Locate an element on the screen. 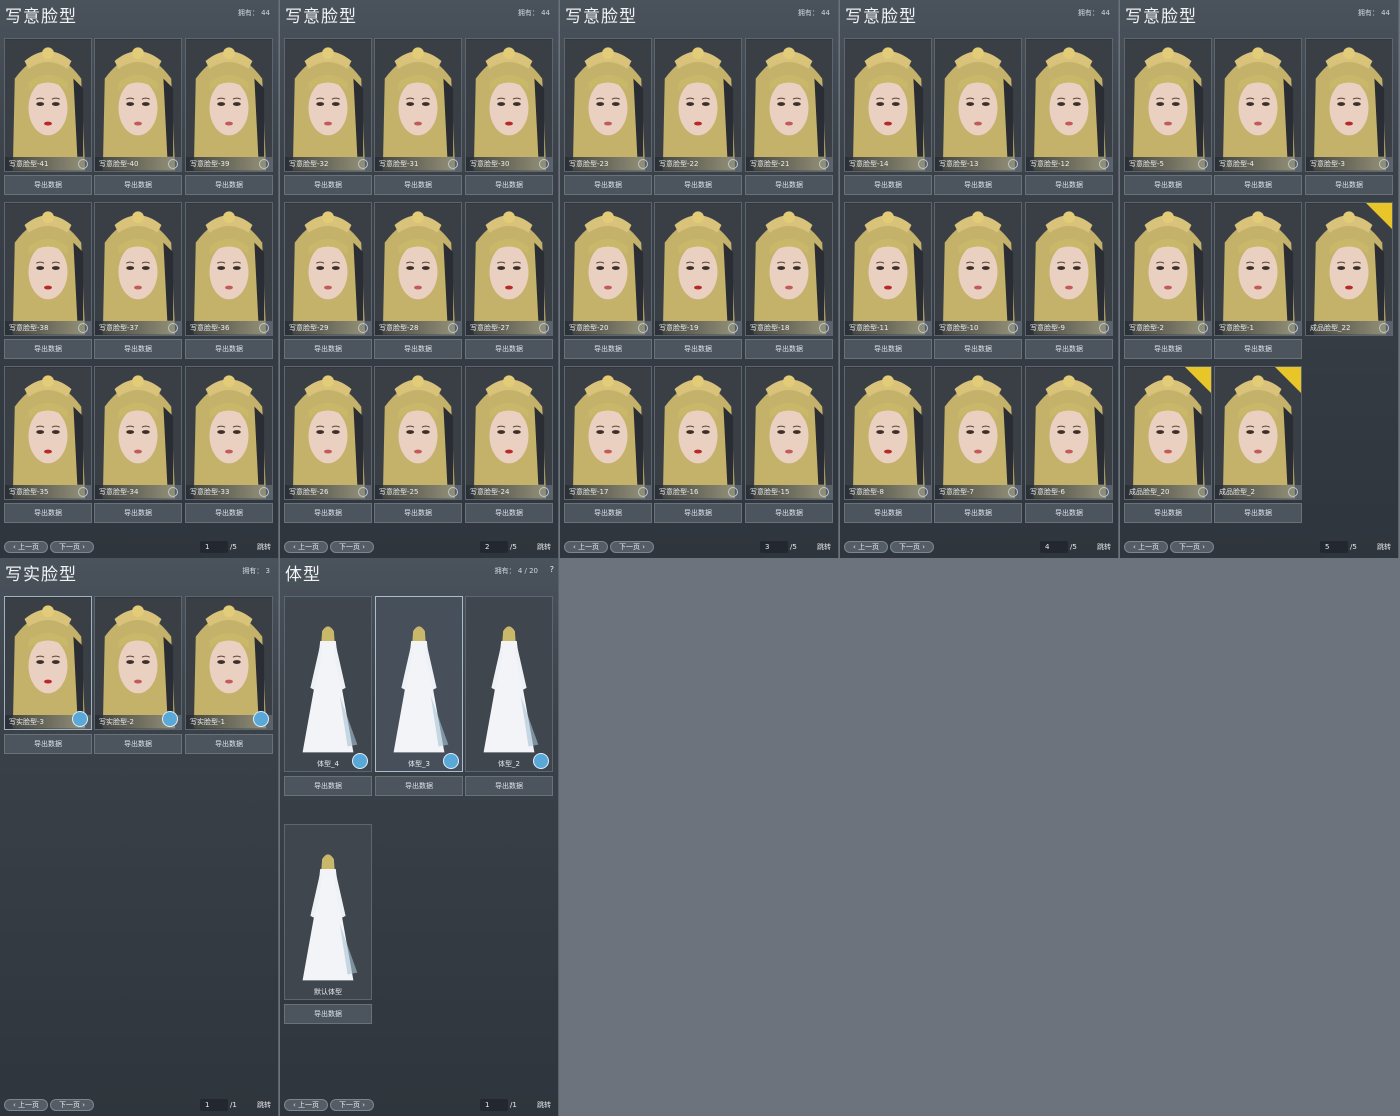  face-card: 写意脸型-1 is located at coordinates (1258, 269).